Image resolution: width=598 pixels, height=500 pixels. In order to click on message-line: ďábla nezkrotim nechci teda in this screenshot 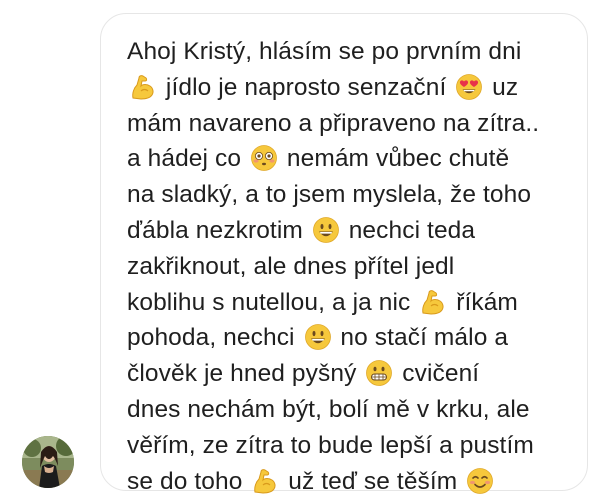, I will do `click(346, 231)`.